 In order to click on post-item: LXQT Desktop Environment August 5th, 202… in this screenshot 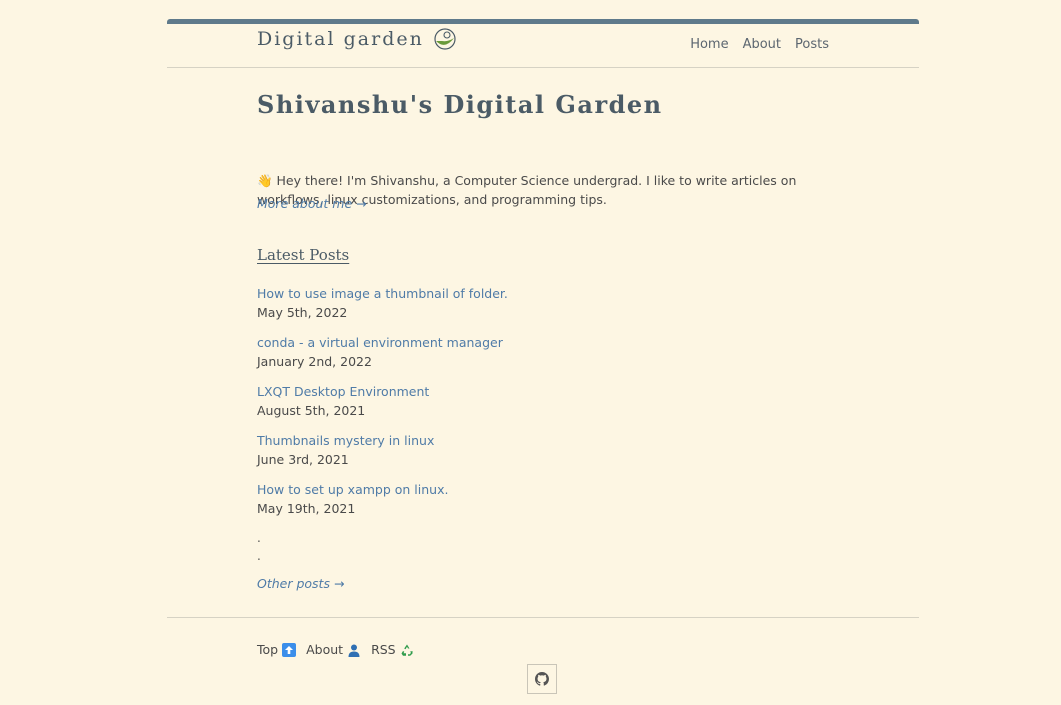, I will do `click(382, 401)`.